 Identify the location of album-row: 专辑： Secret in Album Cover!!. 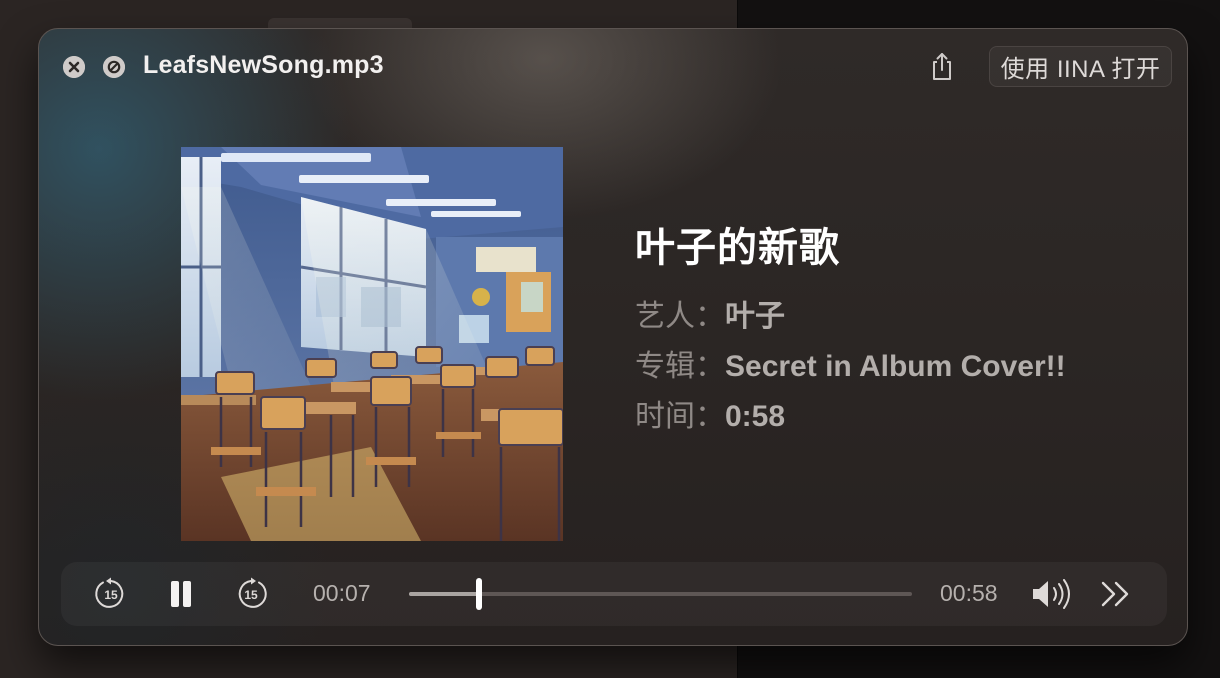
(850, 366).